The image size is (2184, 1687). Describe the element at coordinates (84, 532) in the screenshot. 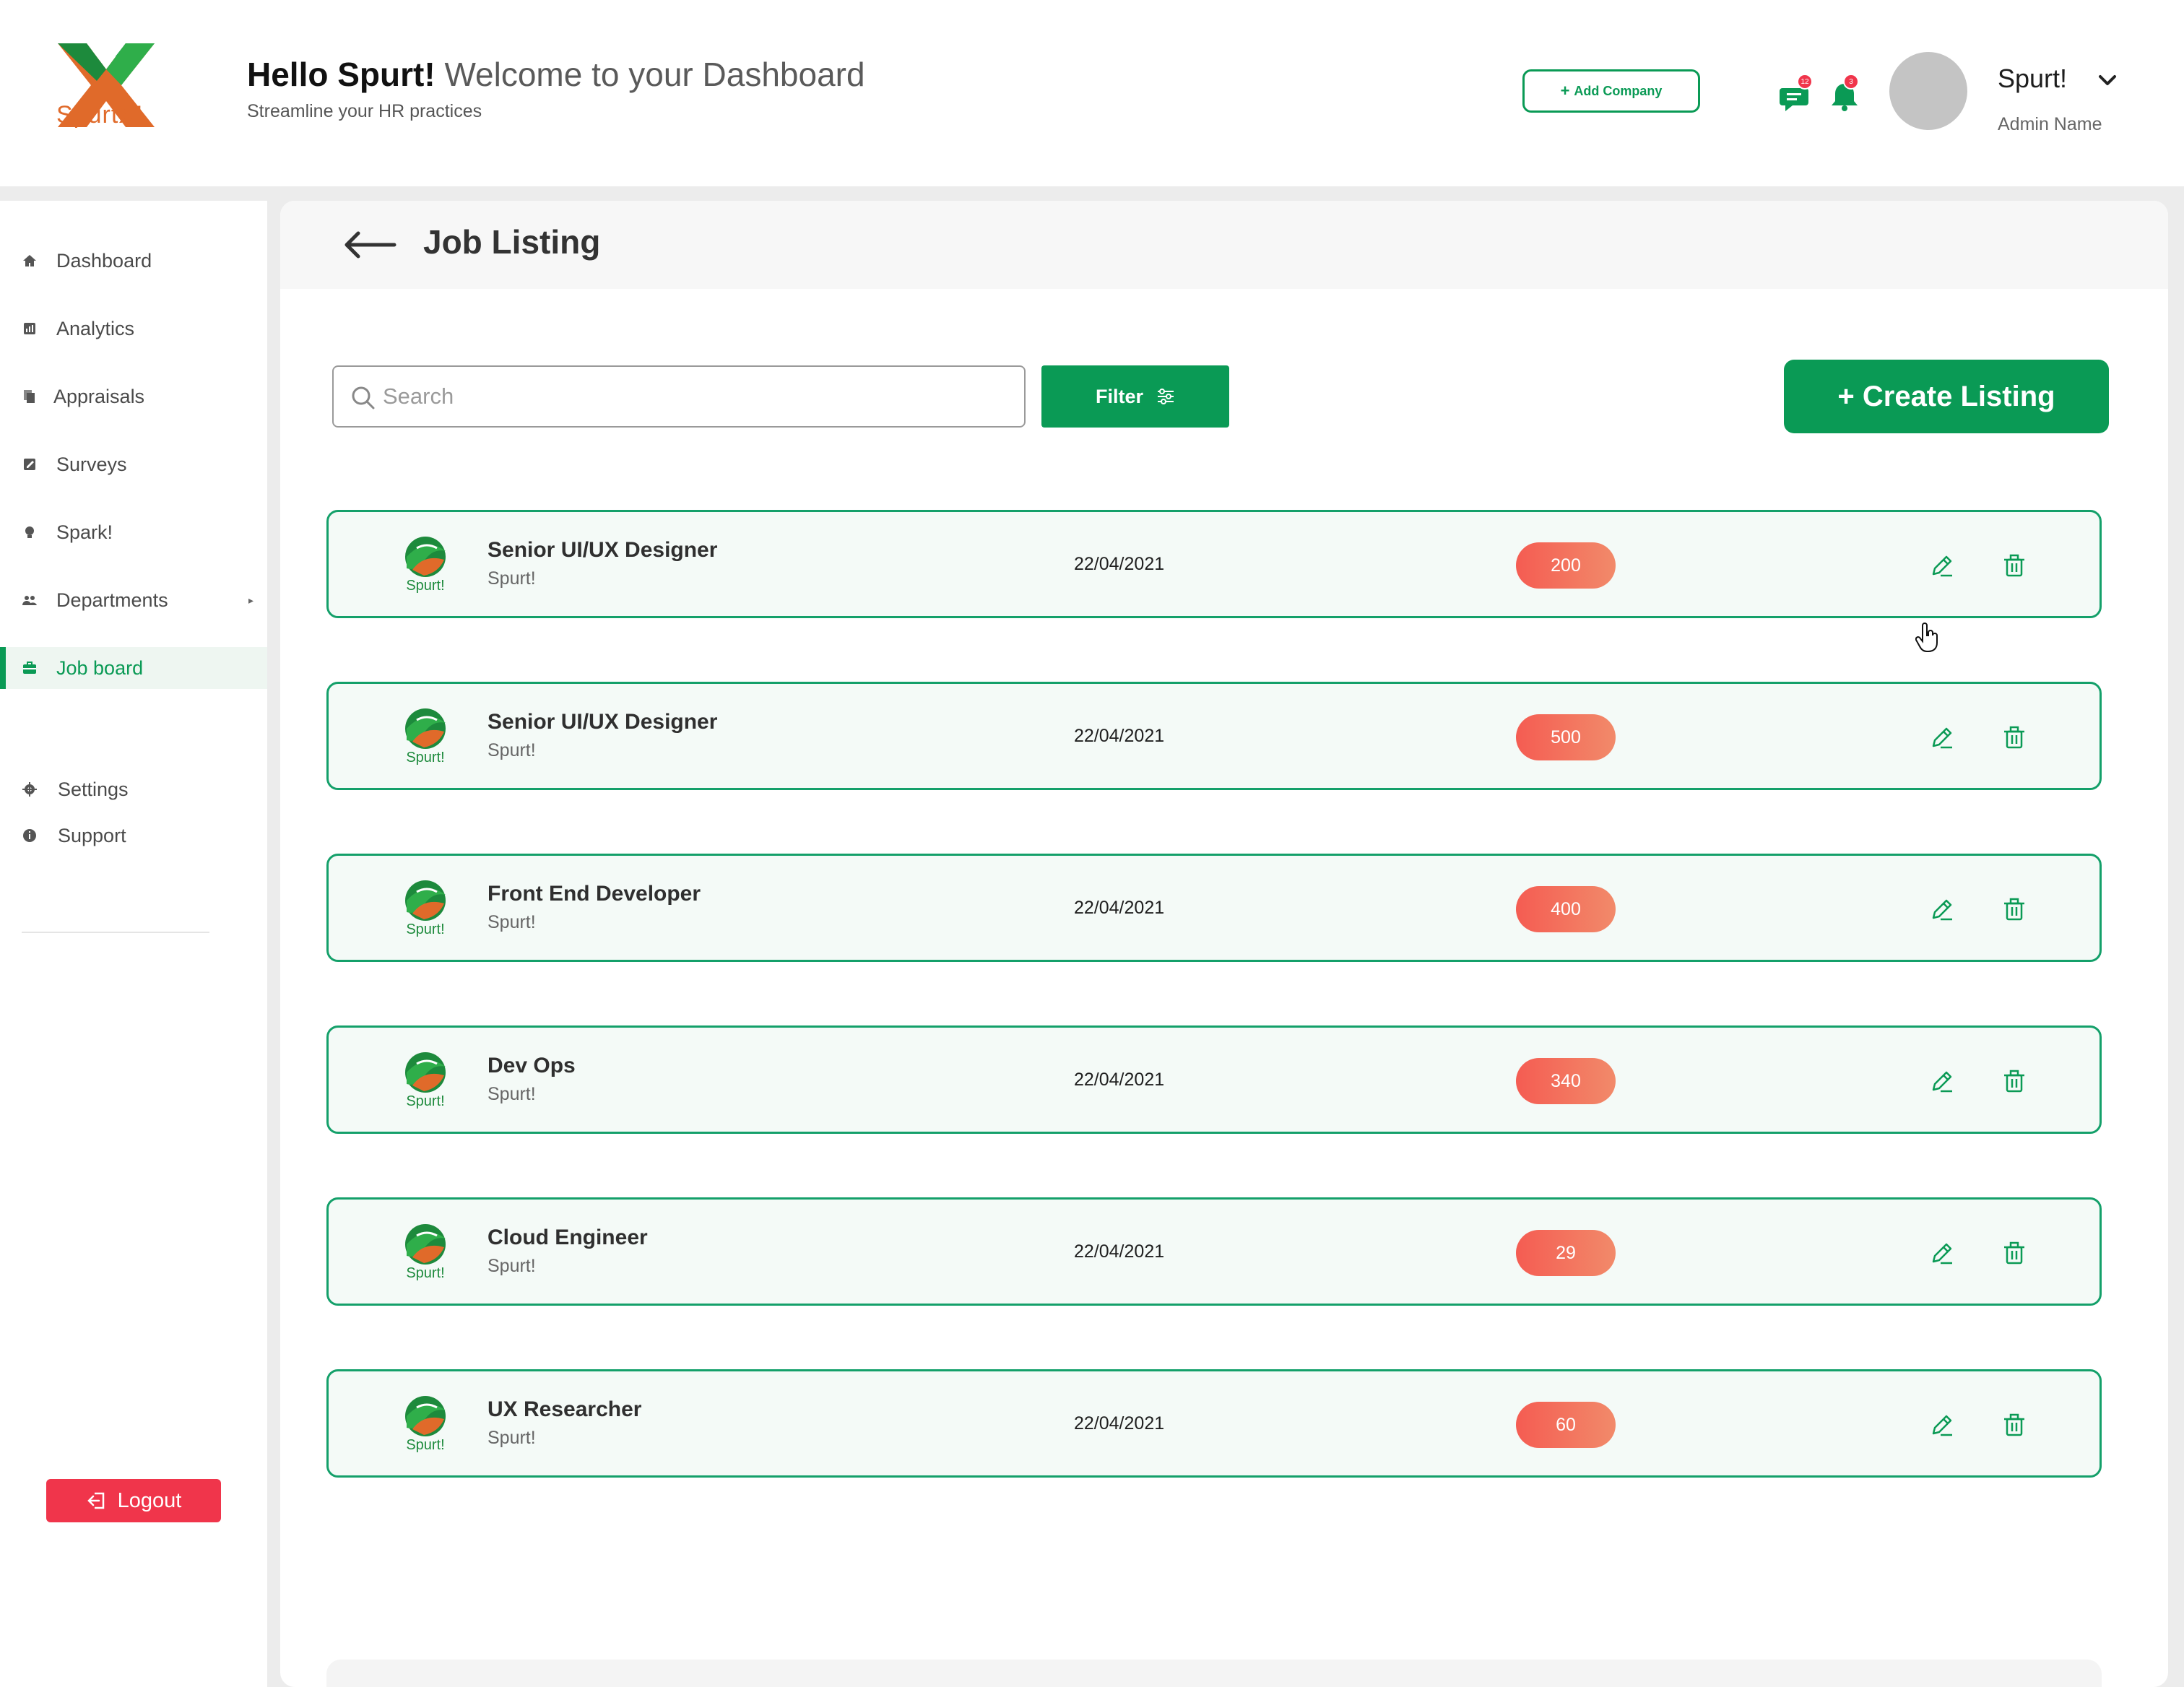

I see `sidebar-item-label: Spark!` at that location.